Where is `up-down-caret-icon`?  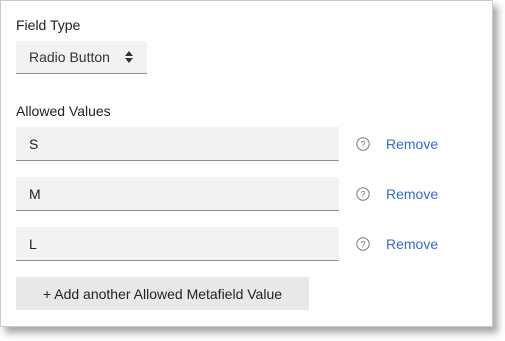
up-down-caret-icon is located at coordinates (129, 57).